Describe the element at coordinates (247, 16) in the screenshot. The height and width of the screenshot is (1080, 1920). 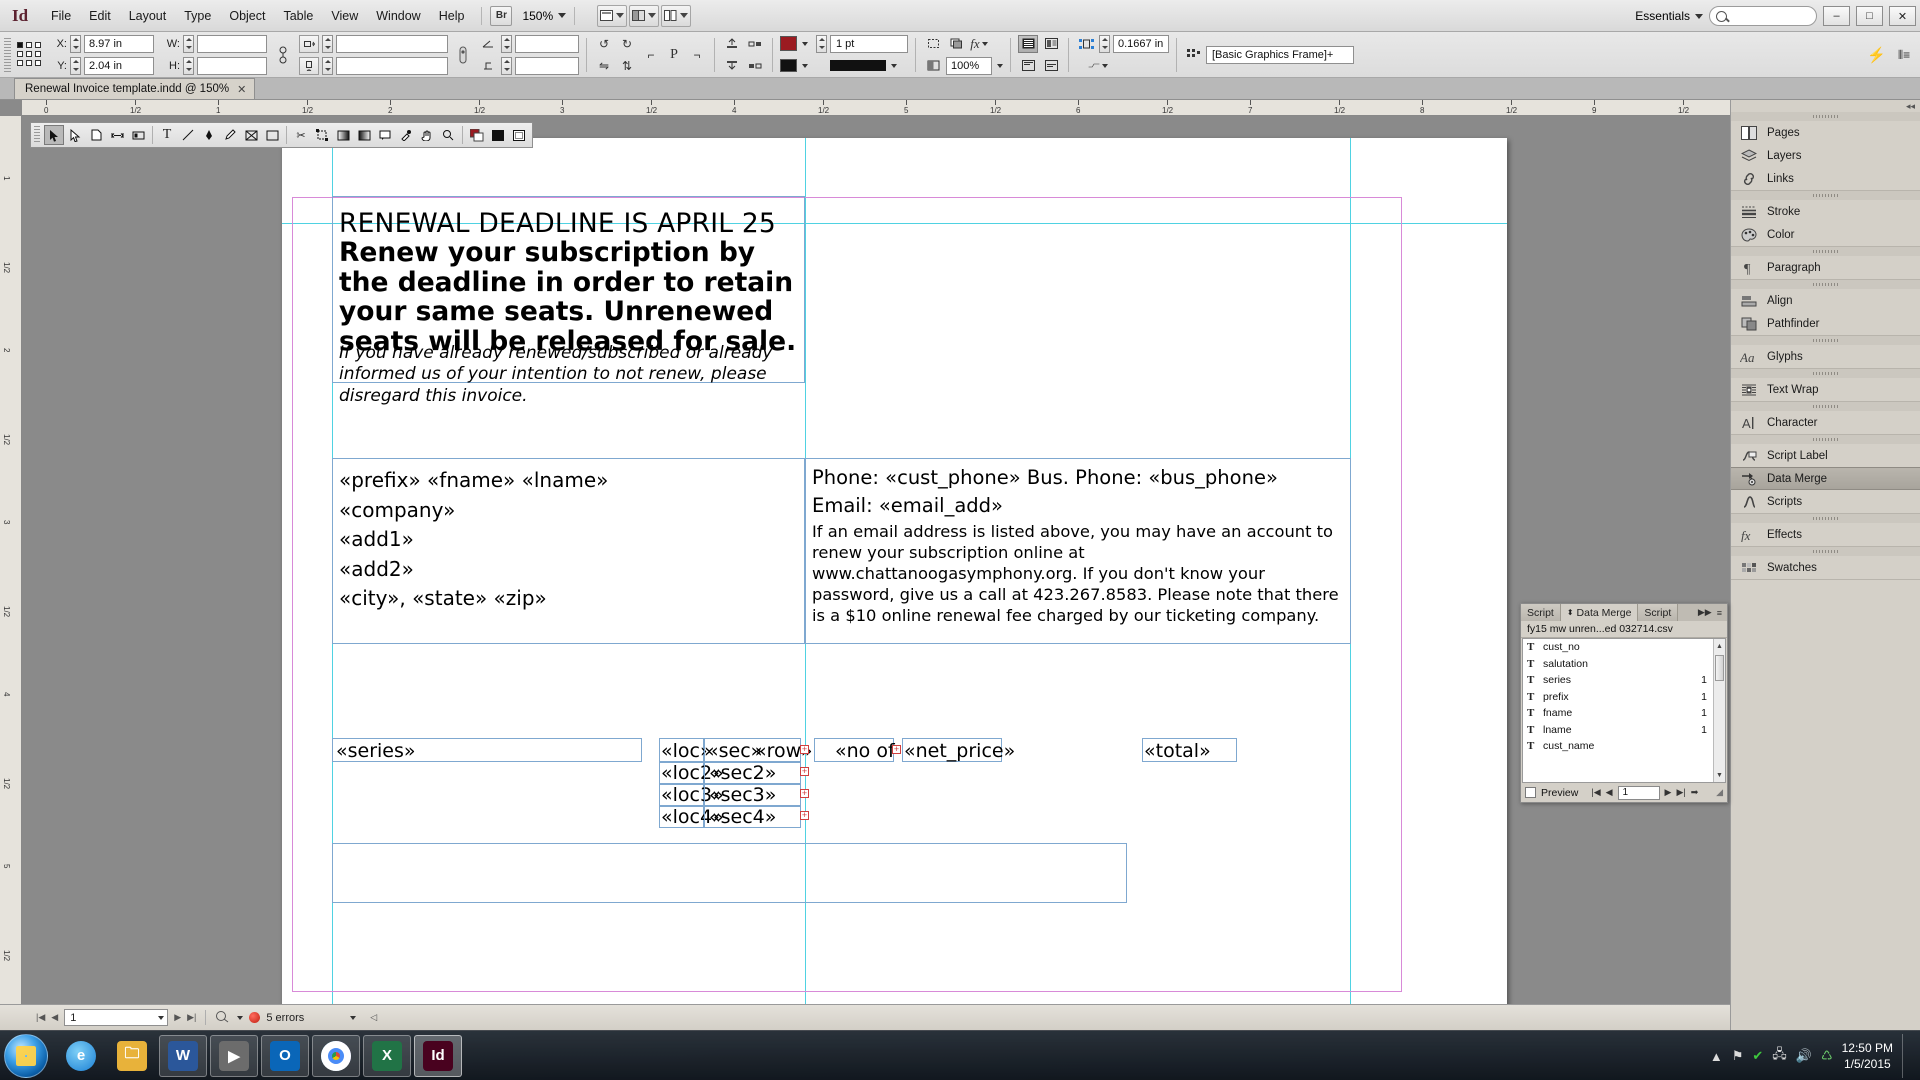
I see `menu-object: Object` at that location.